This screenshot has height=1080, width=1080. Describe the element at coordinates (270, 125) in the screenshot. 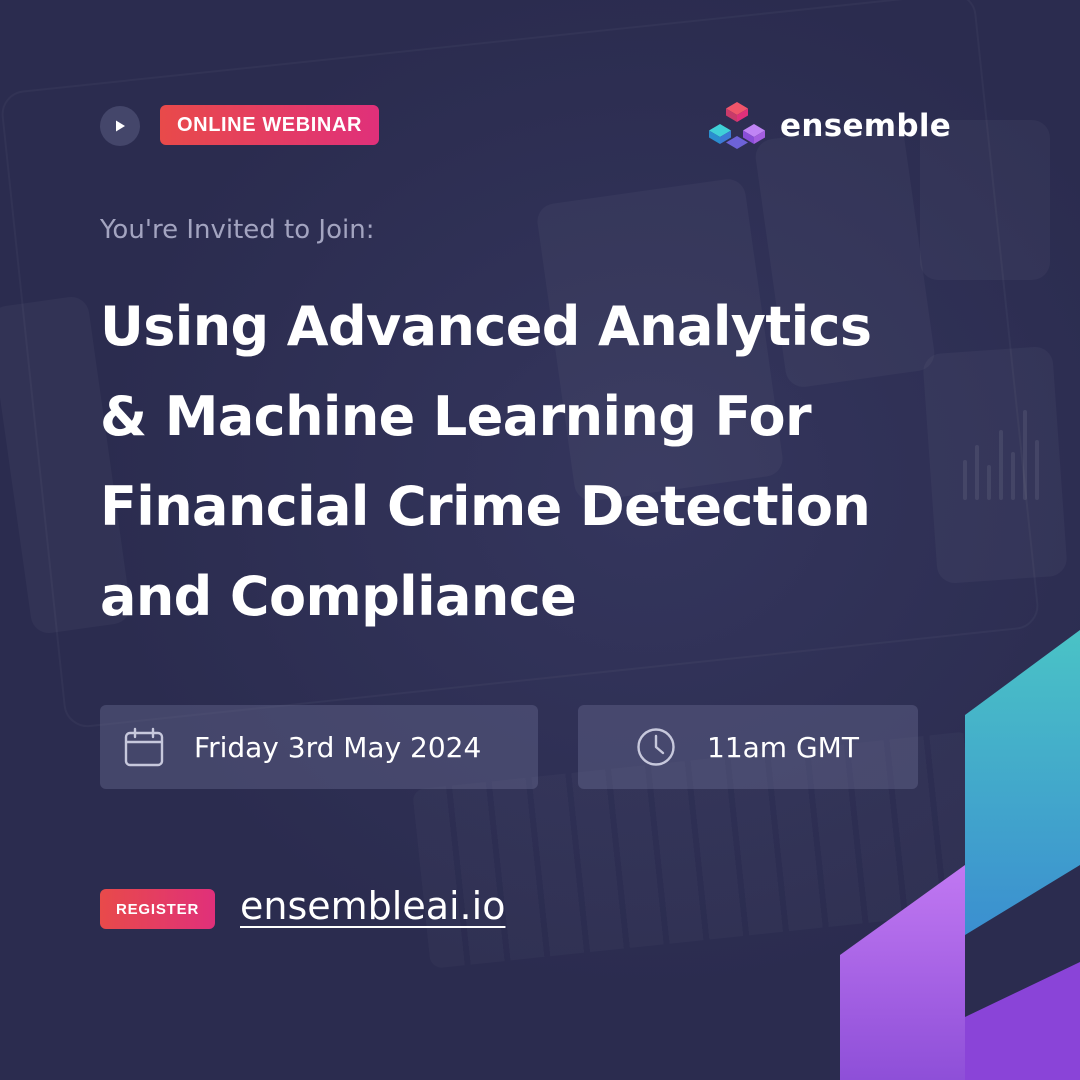

I see `online-webinar-badge: ONLINE WEBINAR` at that location.